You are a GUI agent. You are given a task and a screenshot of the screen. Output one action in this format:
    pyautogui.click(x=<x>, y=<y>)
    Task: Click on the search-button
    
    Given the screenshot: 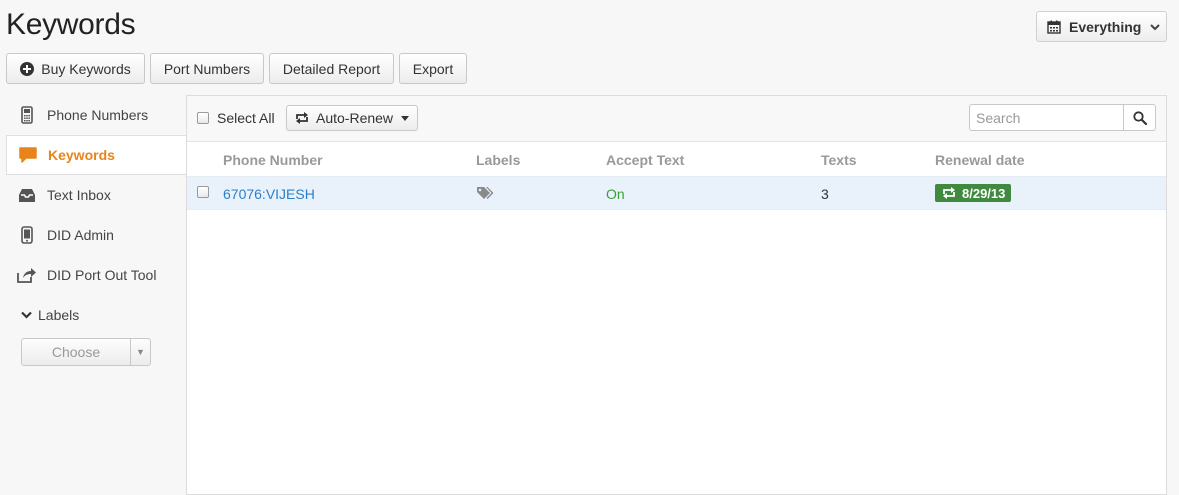 What is the action you would take?
    pyautogui.click(x=1139, y=117)
    